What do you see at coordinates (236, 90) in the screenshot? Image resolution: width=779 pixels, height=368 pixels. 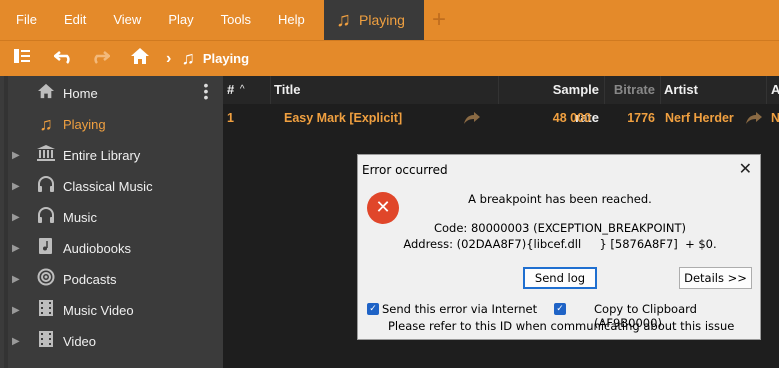 I see `column-header-number: # ^` at bounding box center [236, 90].